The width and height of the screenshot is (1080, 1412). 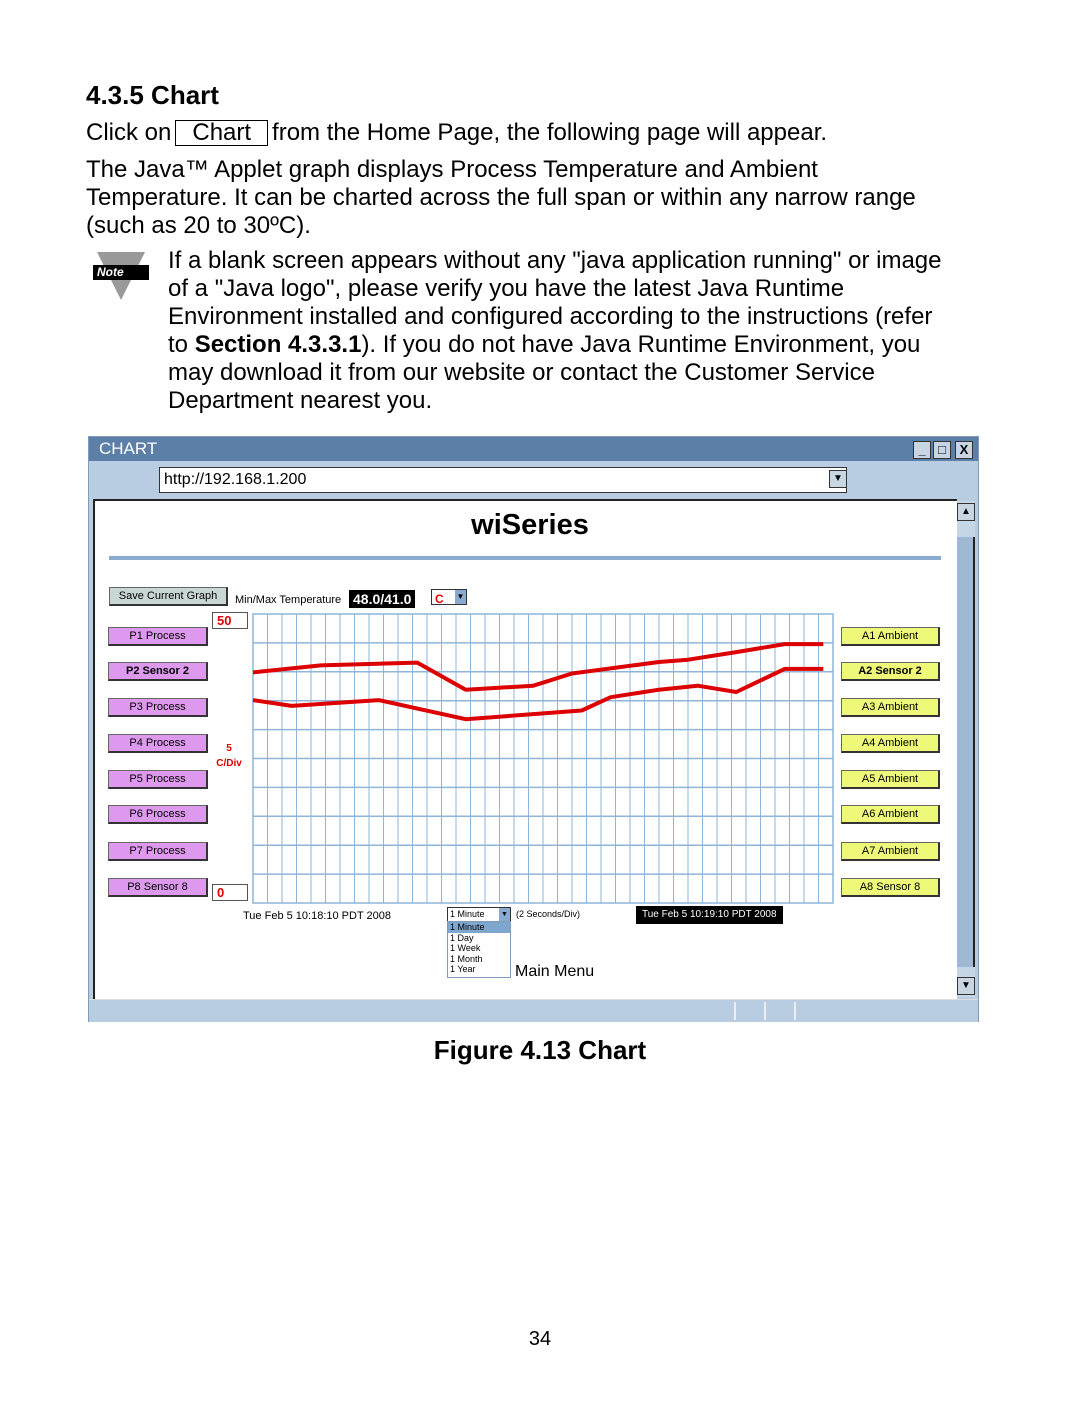 What do you see at coordinates (181, 344) in the screenshot?
I see `text: to` at bounding box center [181, 344].